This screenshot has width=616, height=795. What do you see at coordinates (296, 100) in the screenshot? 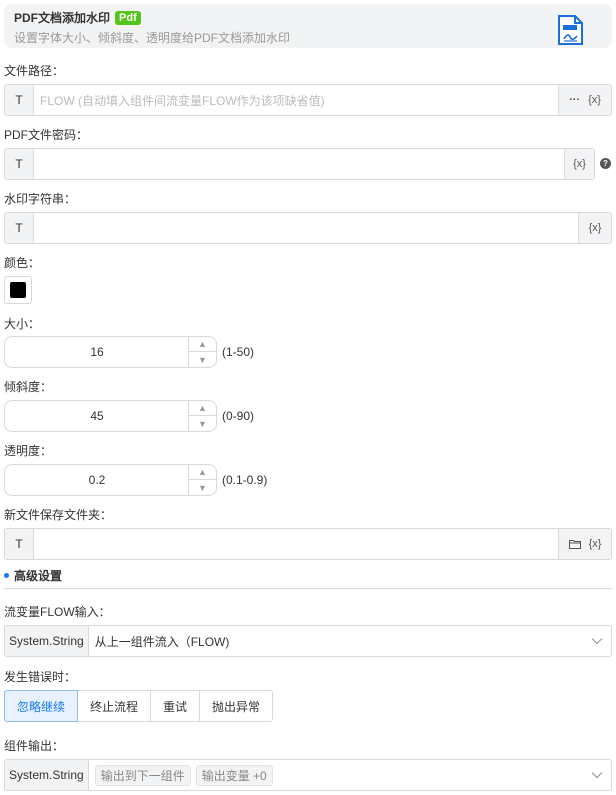
I see `file-path-input: FLOW (自动填入组件间流变量FLOW作为该项缺省值)` at bounding box center [296, 100].